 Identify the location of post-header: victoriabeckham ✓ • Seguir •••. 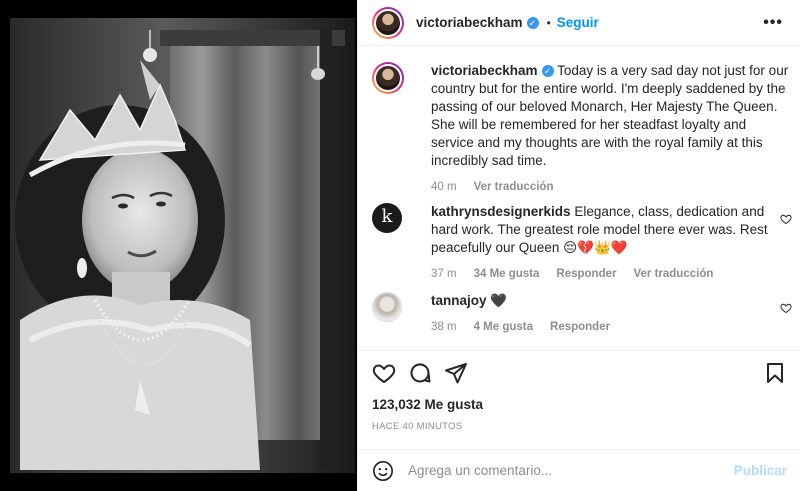
(579, 23).